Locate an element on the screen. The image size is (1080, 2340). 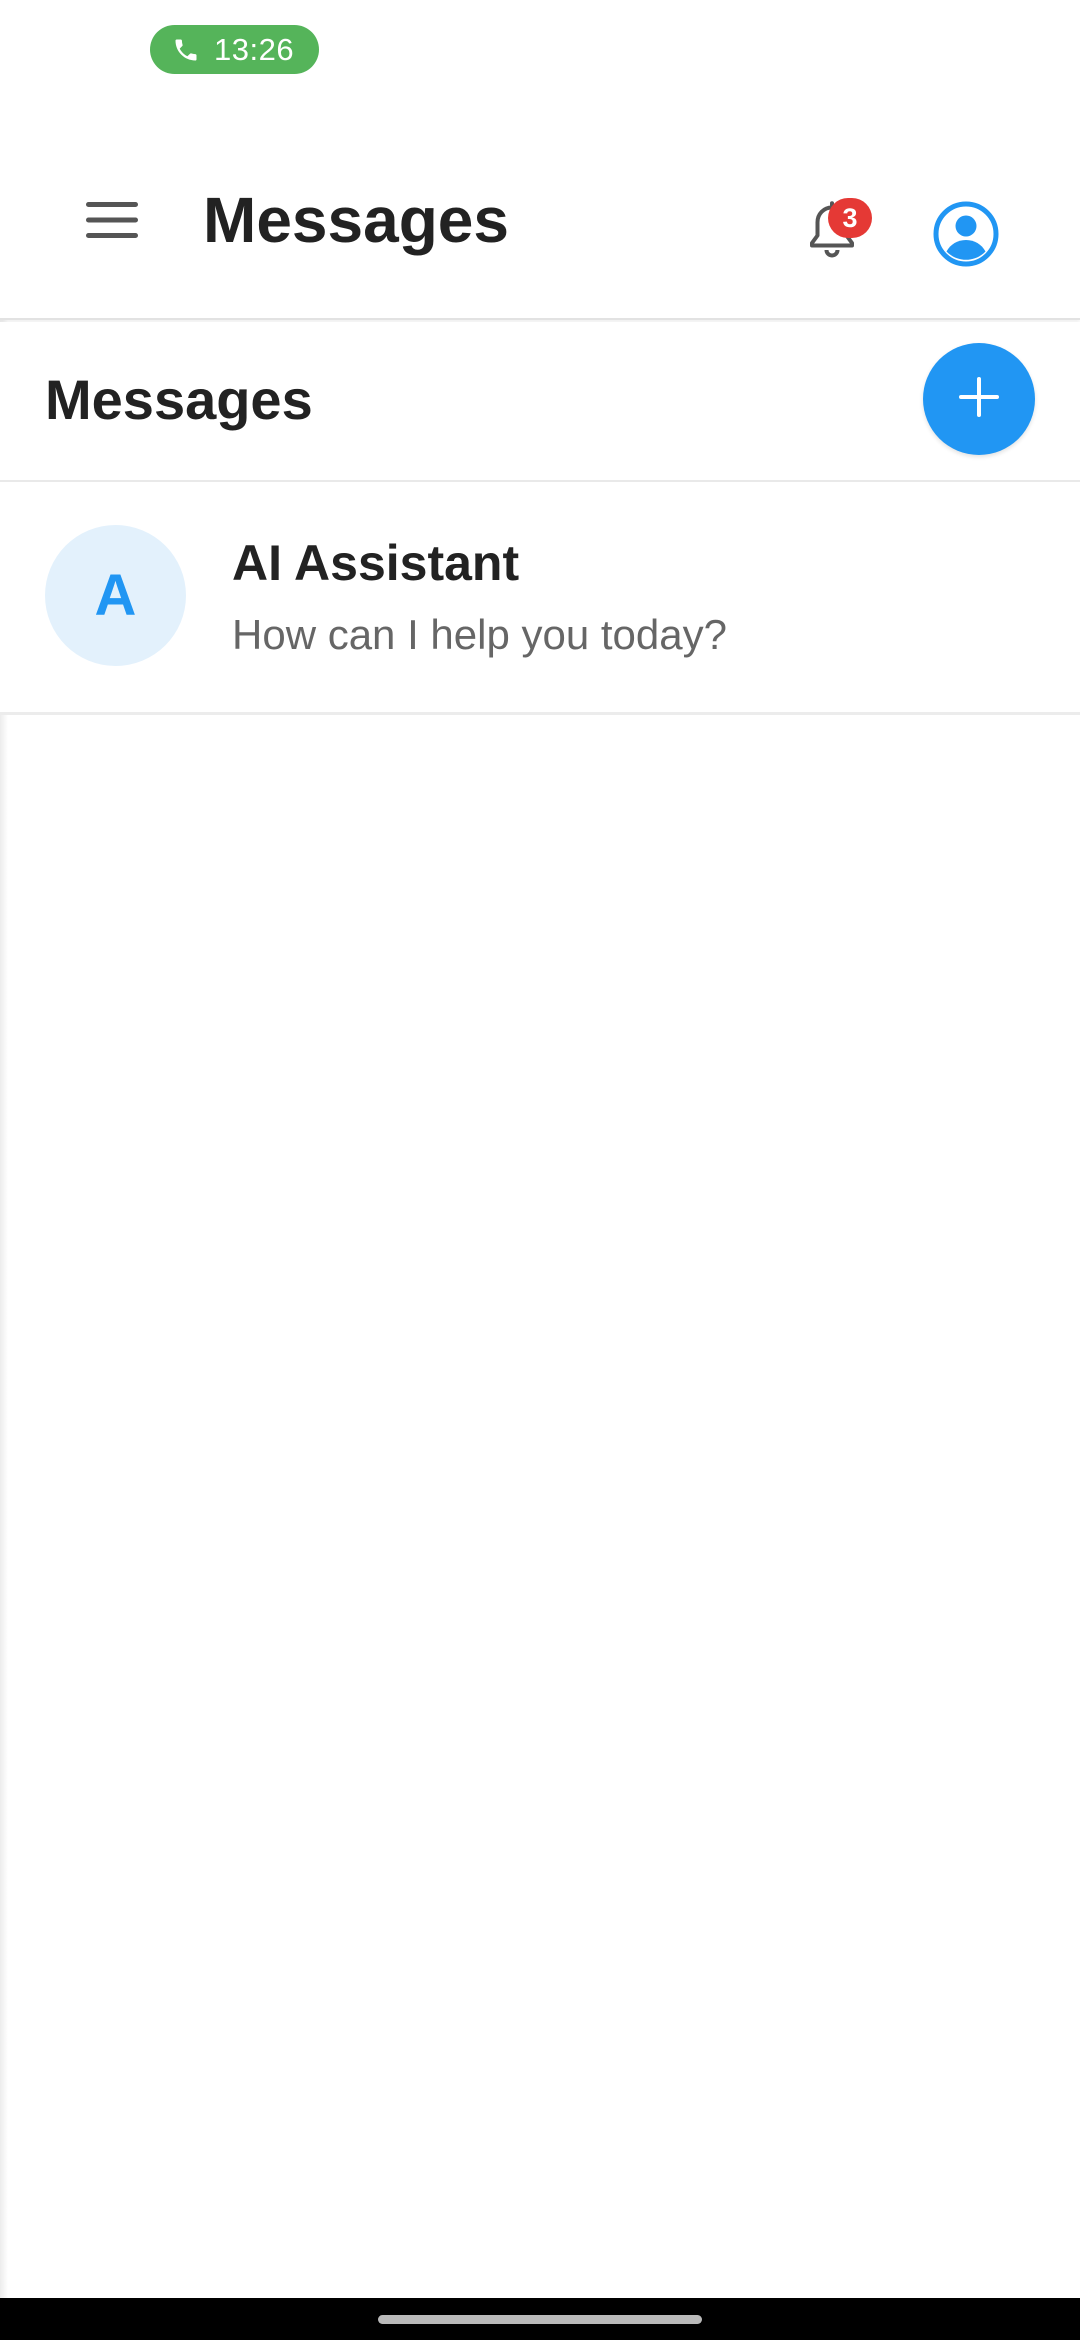
hamburger-menu-icon is located at coordinates (112, 222).